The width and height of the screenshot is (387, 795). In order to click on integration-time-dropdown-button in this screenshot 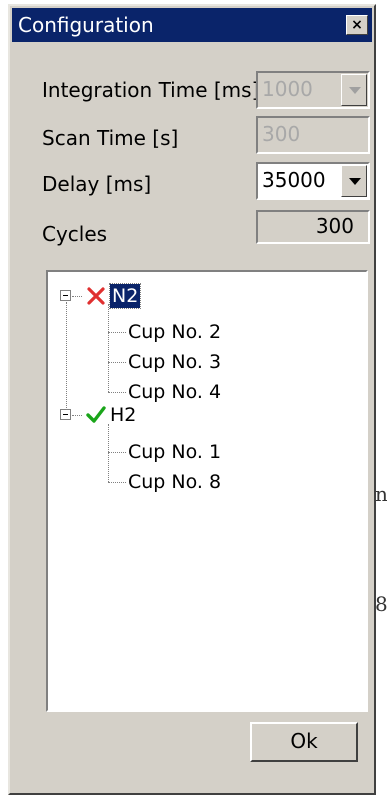, I will do `click(354, 90)`.